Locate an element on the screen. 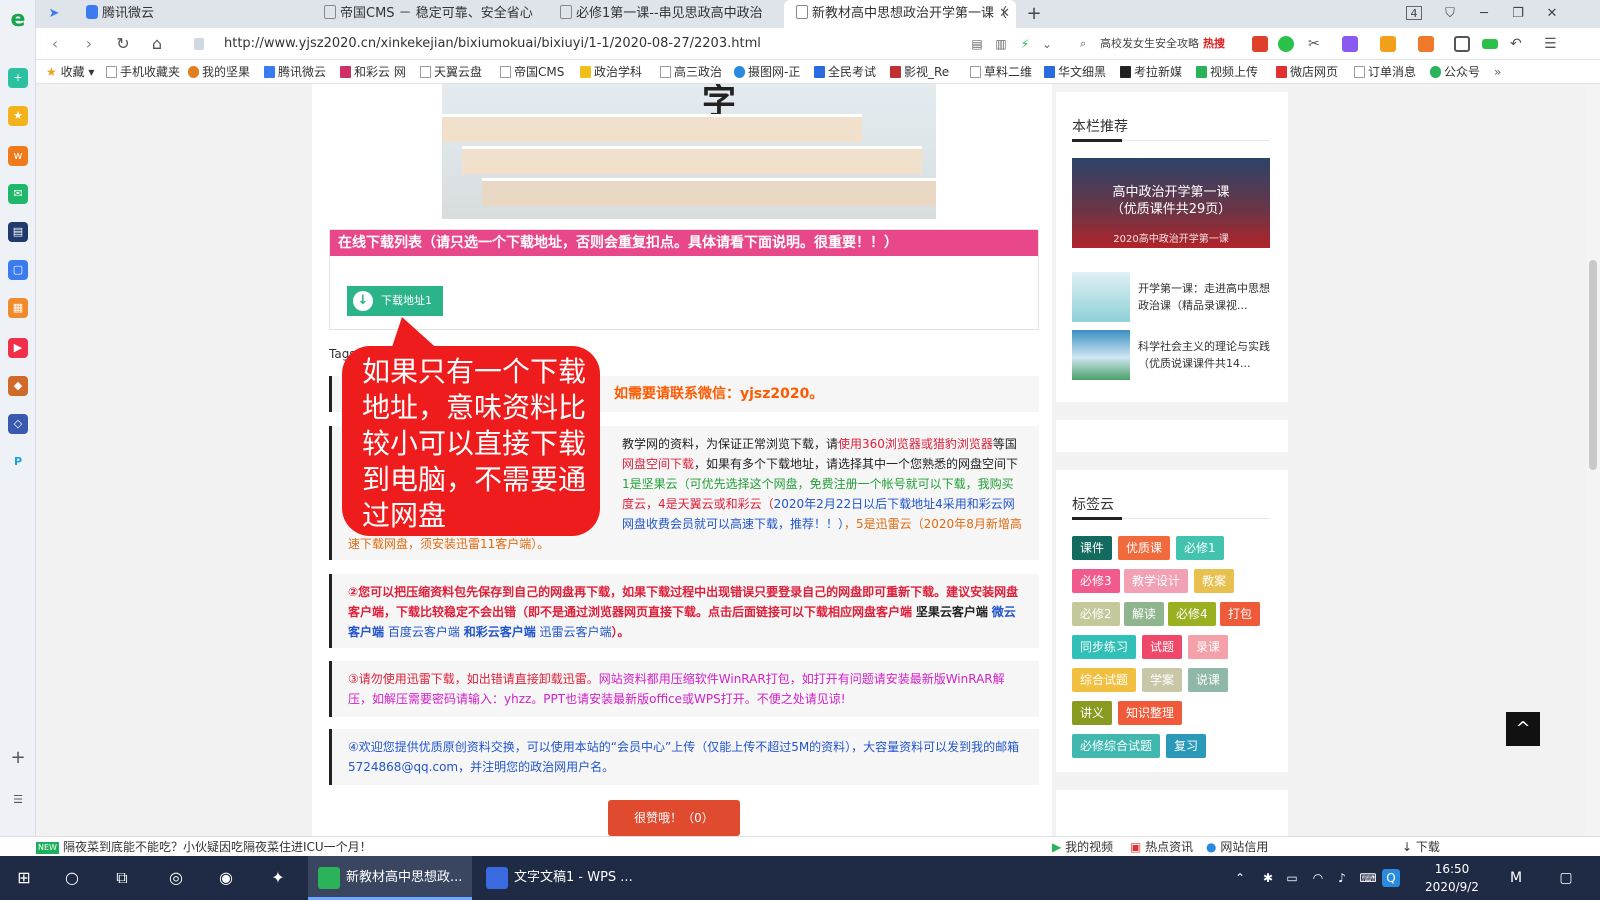  bookmark-item: 公众号 is located at coordinates (1455, 72).